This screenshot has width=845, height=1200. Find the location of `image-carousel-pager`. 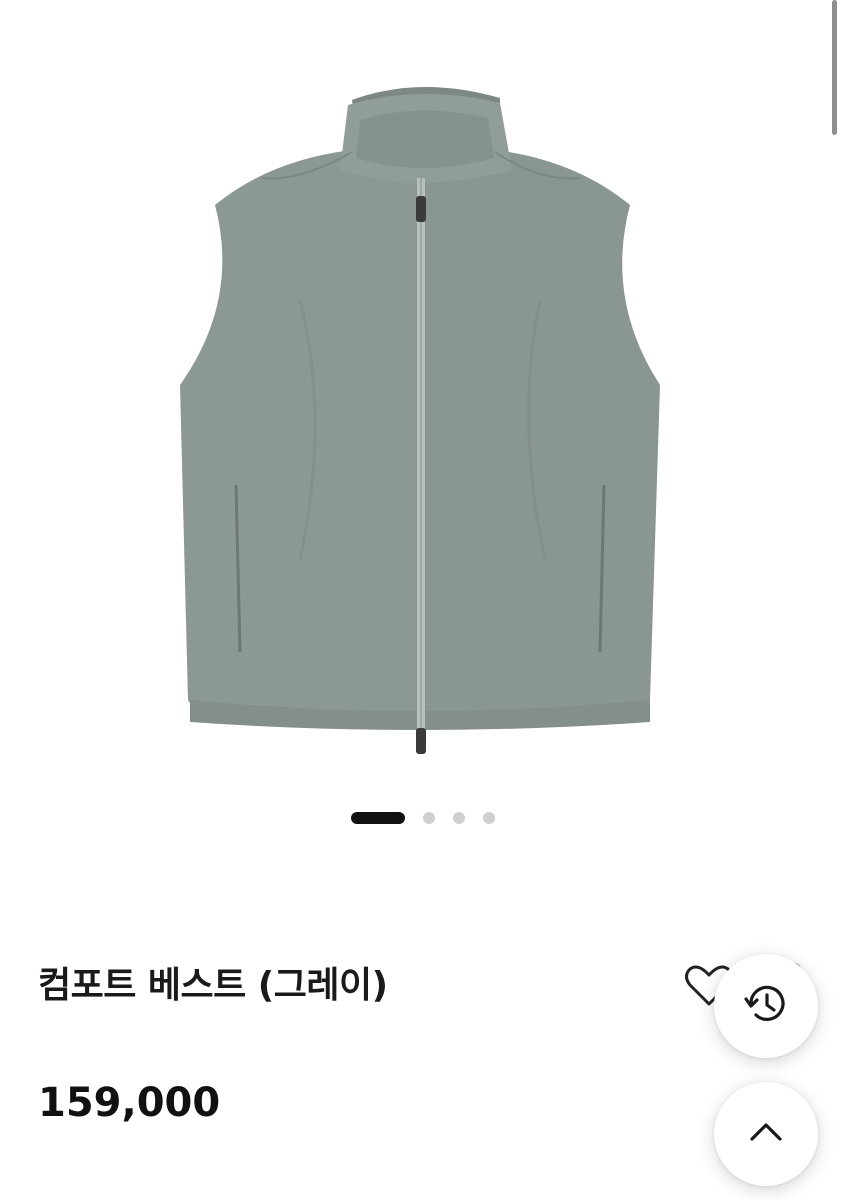

image-carousel-pager is located at coordinates (422, 818).